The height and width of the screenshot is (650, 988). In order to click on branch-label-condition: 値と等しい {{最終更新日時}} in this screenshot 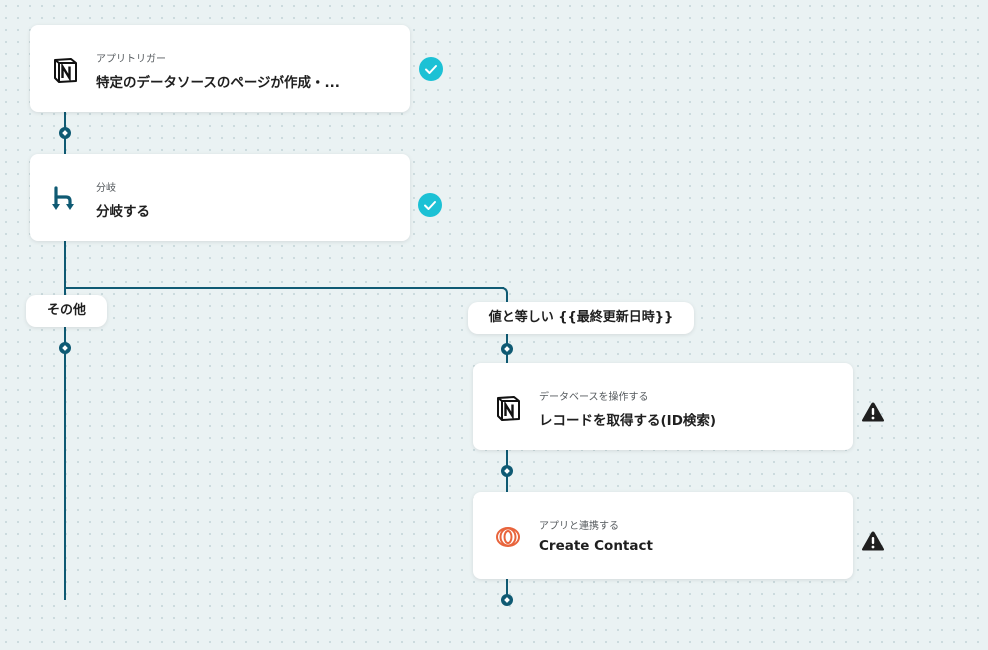, I will do `click(581, 318)`.